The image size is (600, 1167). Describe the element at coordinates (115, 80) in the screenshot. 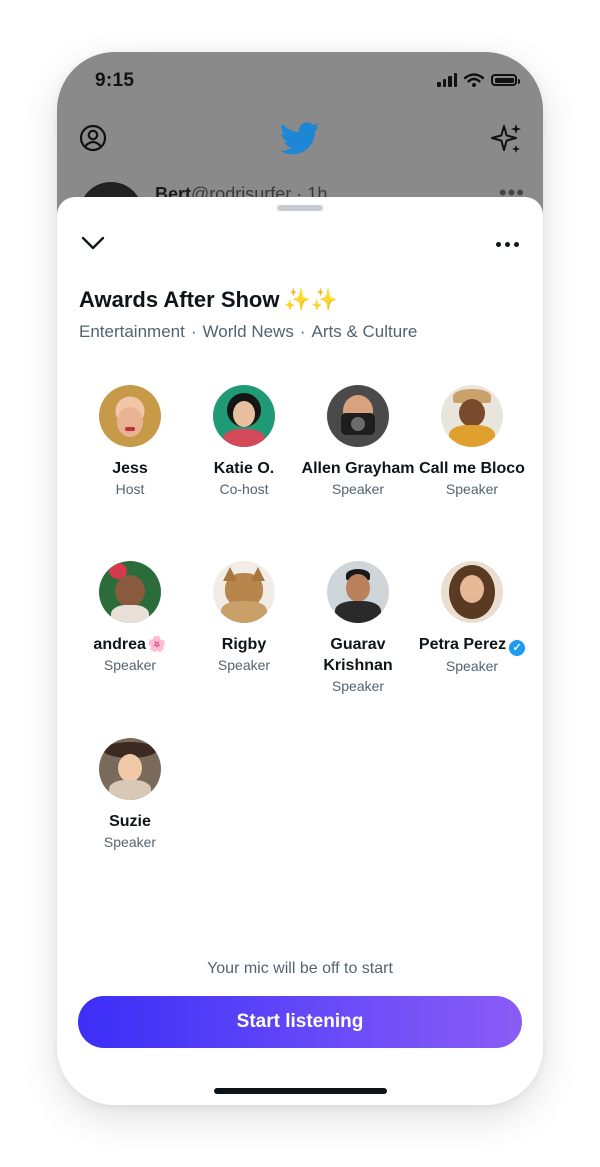

I see `status-time: 9:15` at that location.